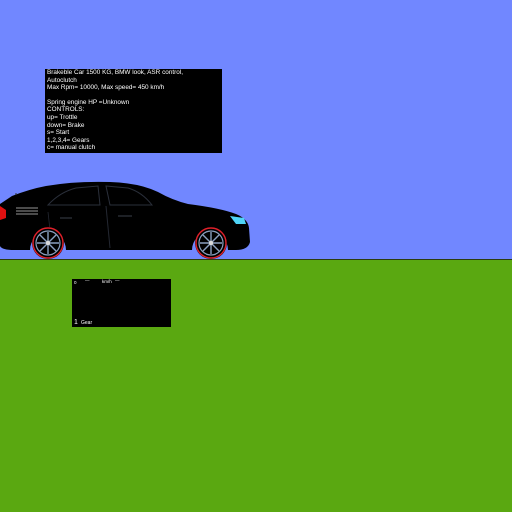  What do you see at coordinates (66, 125) in the screenshot?
I see `info-line-control-brake: down= Brake` at bounding box center [66, 125].